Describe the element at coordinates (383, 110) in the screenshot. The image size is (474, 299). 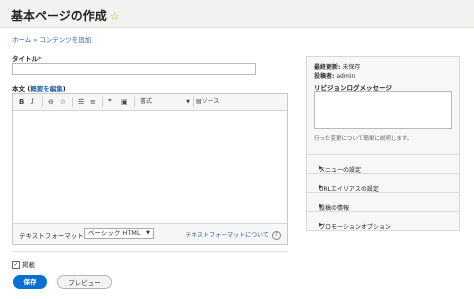
I see `revision-log-textarea` at that location.